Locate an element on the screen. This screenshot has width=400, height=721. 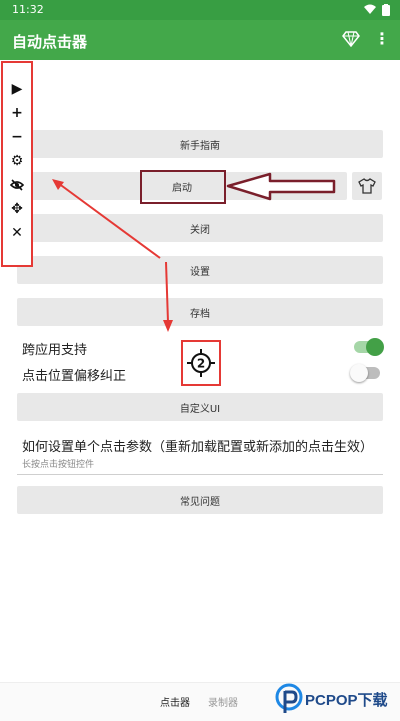
minus-icon: − is located at coordinates (17, 137).